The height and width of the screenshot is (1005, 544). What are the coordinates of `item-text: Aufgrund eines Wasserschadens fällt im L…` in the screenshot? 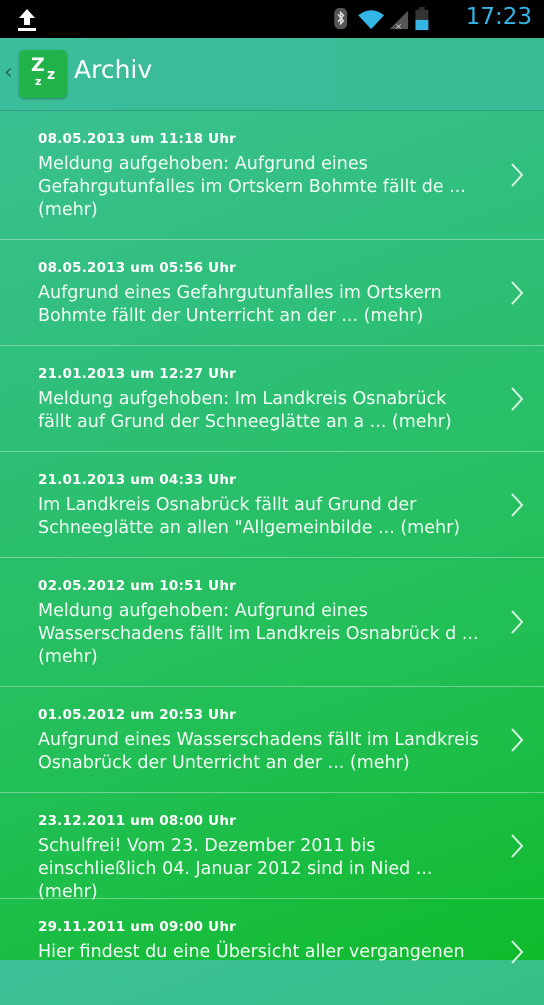 It's located at (258, 751).